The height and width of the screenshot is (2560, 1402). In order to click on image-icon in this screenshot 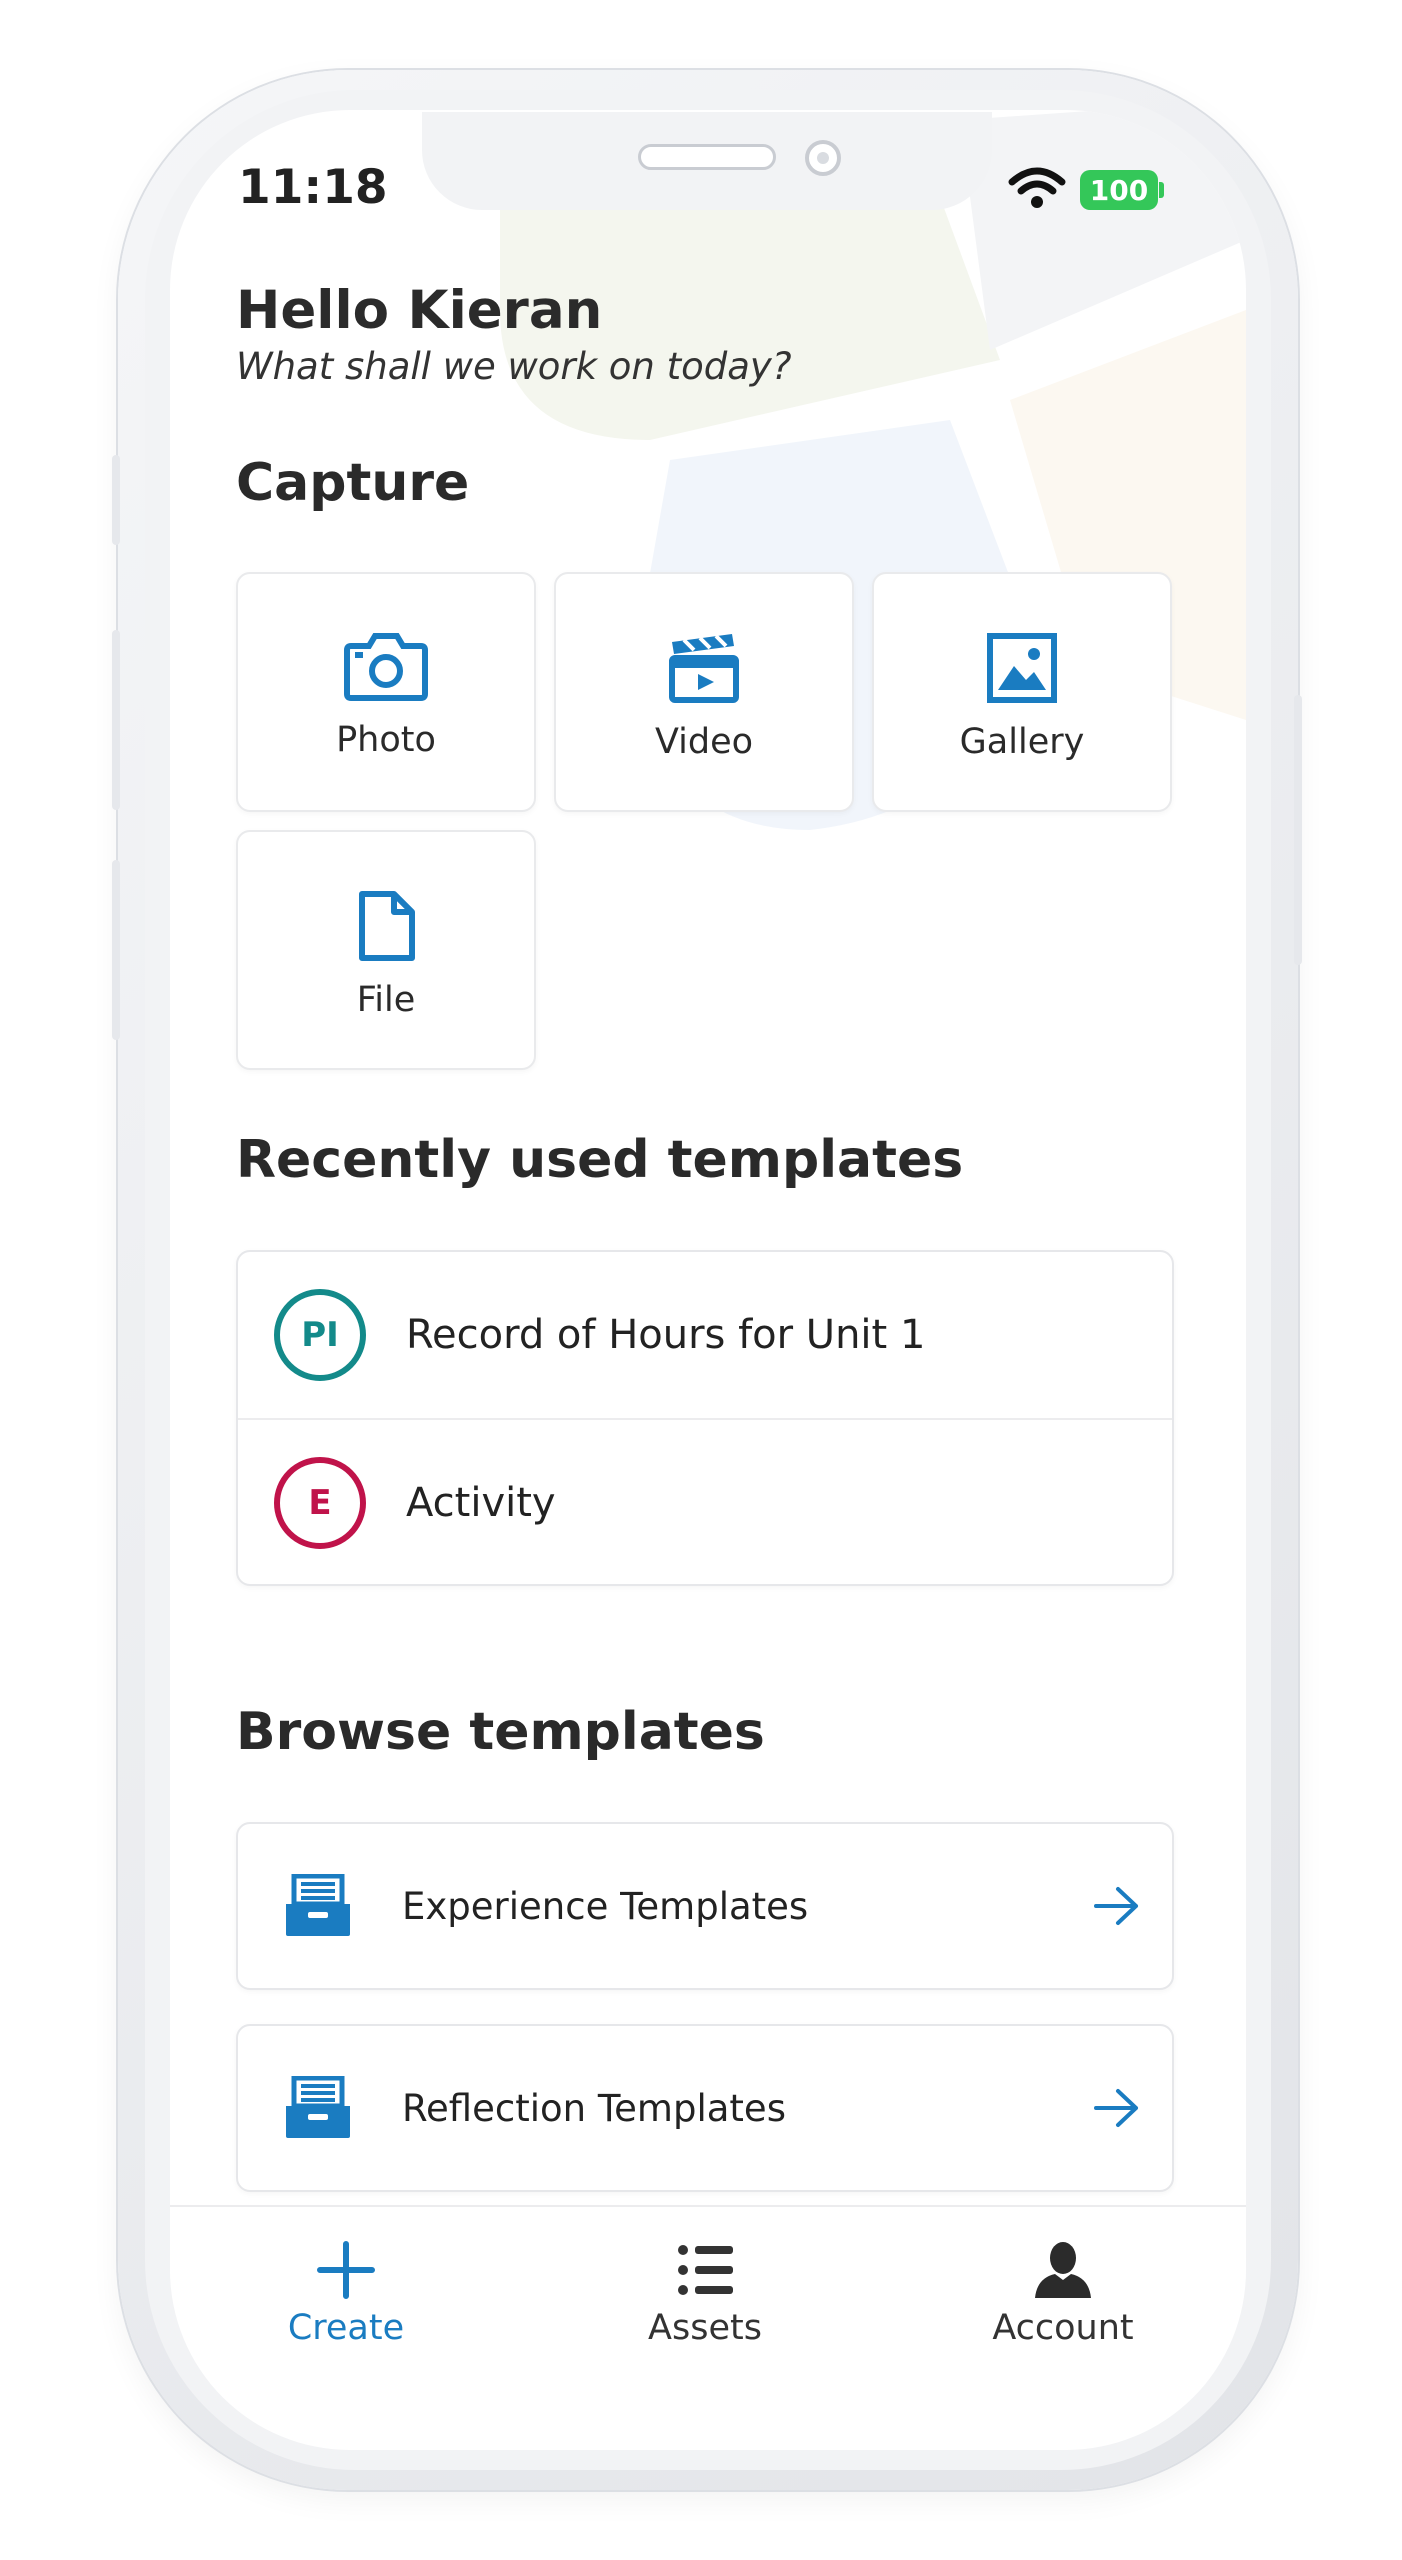, I will do `click(1022, 668)`.